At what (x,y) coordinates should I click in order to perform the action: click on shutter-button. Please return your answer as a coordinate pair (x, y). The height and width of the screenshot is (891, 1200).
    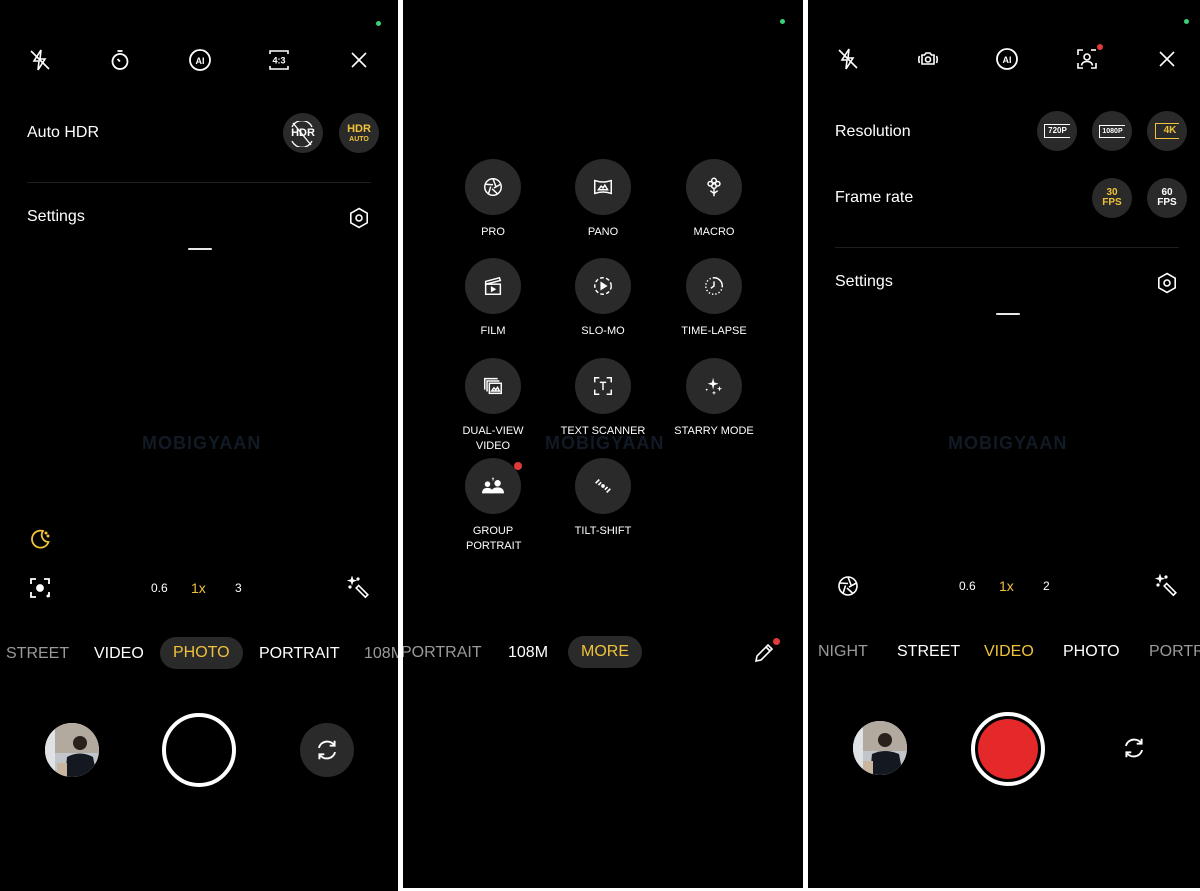
    Looking at the image, I should click on (199, 750).